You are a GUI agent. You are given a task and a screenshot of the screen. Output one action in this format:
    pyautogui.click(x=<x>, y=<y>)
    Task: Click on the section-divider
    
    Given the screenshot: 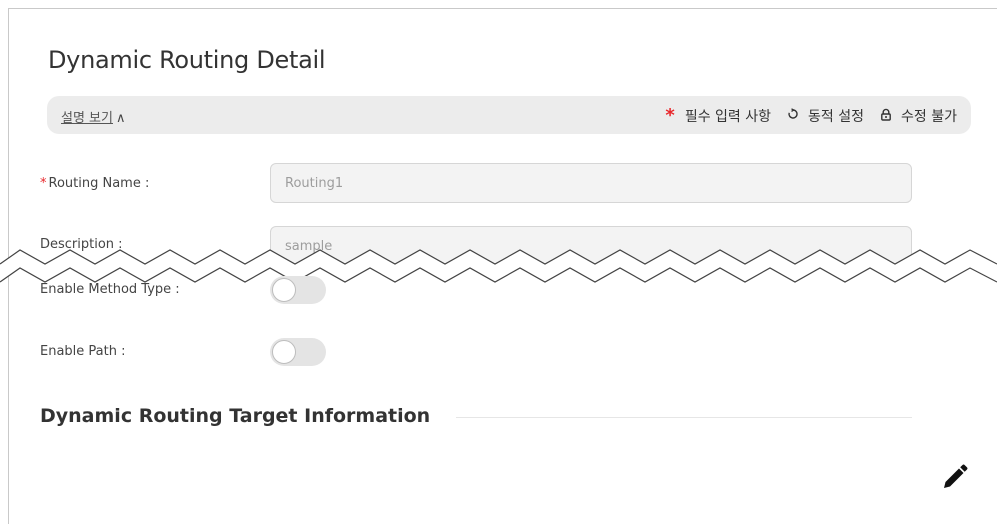 What is the action you would take?
    pyautogui.click(x=684, y=417)
    